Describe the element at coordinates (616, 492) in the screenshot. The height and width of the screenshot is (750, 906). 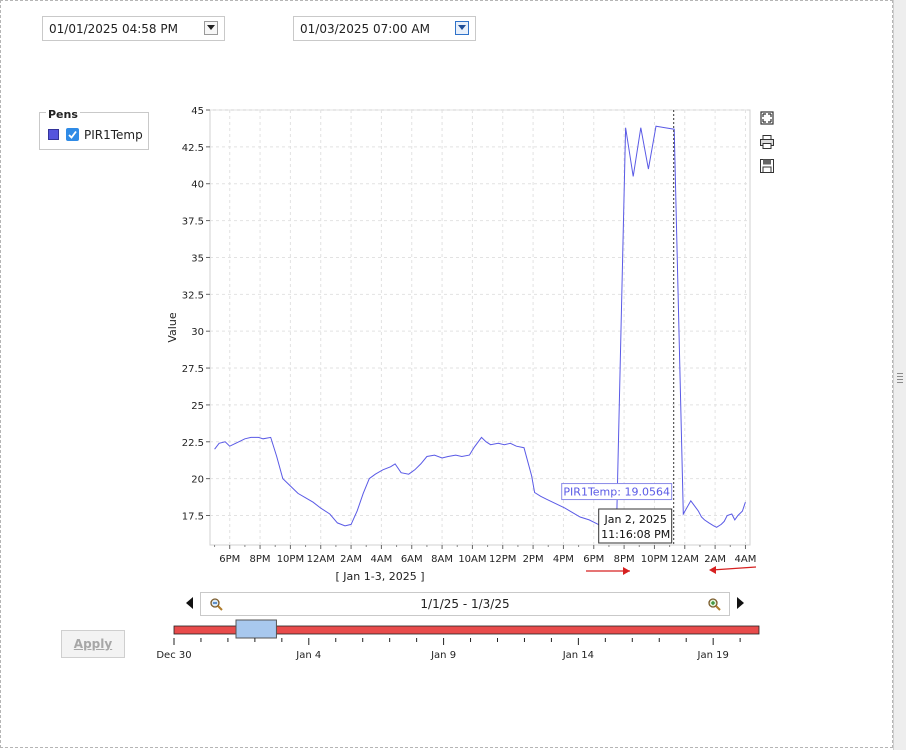
I see `cursor-value-label: PIR1Temp: 19.0564` at that location.